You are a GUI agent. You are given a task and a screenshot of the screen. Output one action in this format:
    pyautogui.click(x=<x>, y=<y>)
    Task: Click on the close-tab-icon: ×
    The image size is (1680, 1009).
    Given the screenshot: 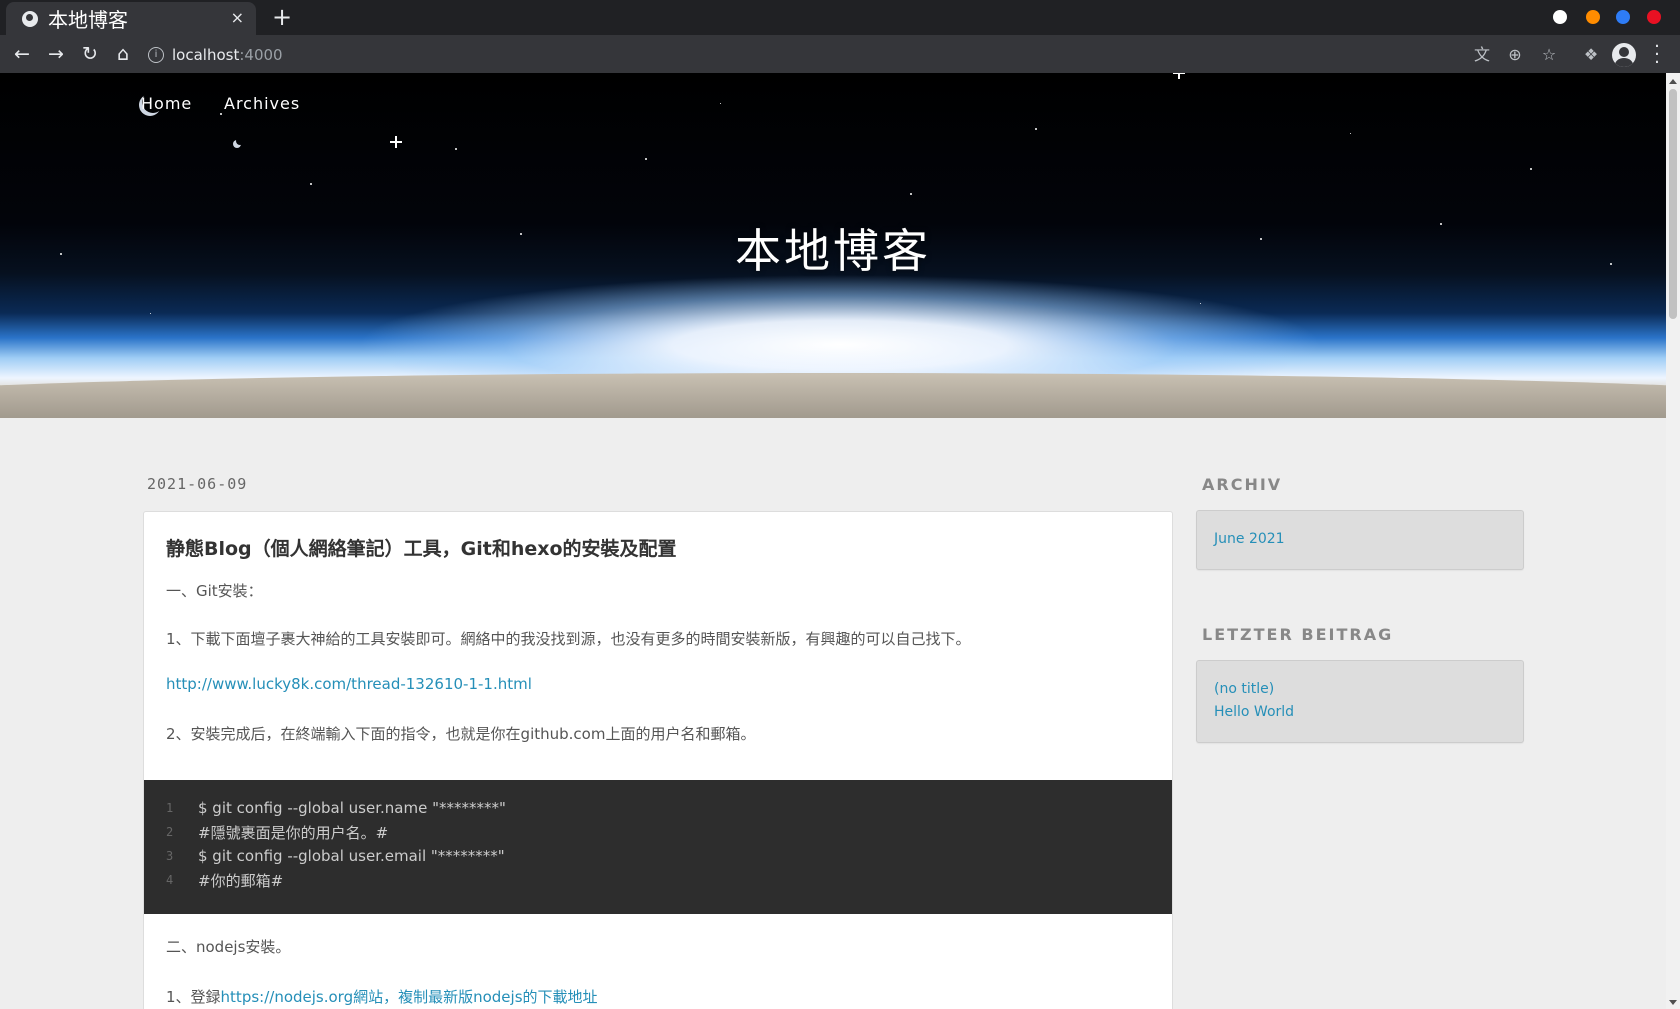 What is the action you would take?
    pyautogui.click(x=237, y=18)
    